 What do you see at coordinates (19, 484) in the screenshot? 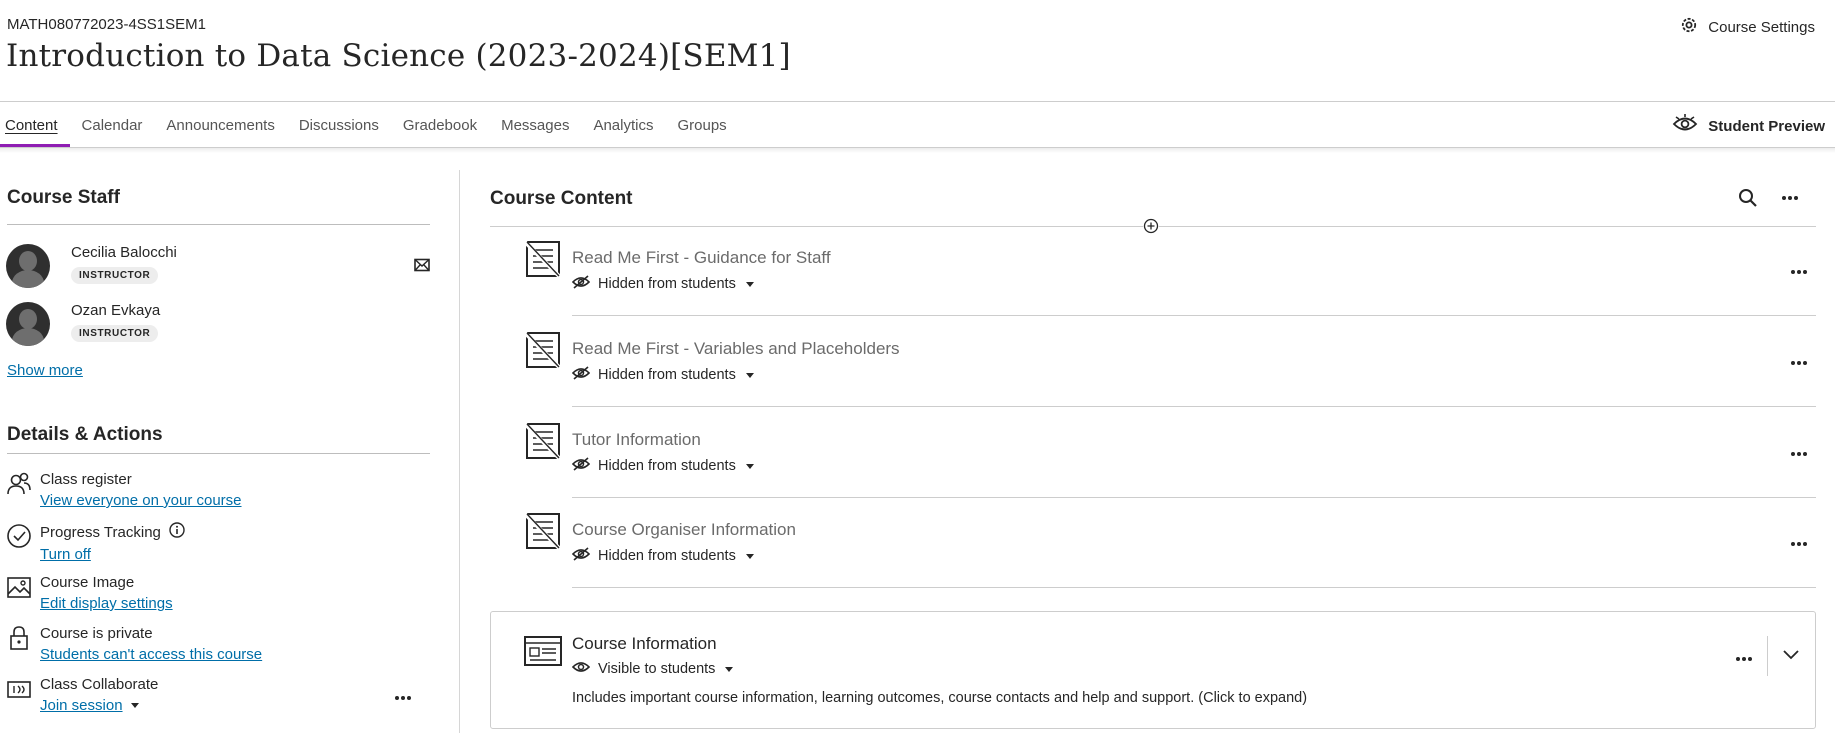
I see `people-icon` at bounding box center [19, 484].